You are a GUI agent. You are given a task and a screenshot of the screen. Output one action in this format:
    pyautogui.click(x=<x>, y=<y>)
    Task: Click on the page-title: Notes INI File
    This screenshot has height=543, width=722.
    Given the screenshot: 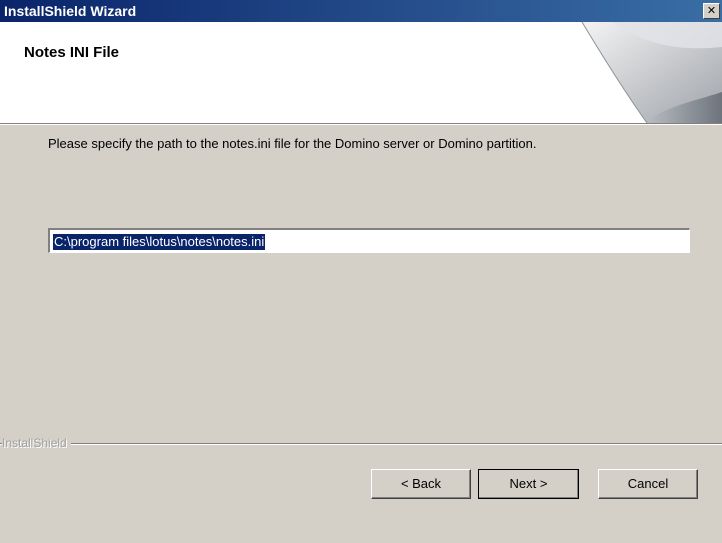 What is the action you would take?
    pyautogui.click(x=72, y=52)
    